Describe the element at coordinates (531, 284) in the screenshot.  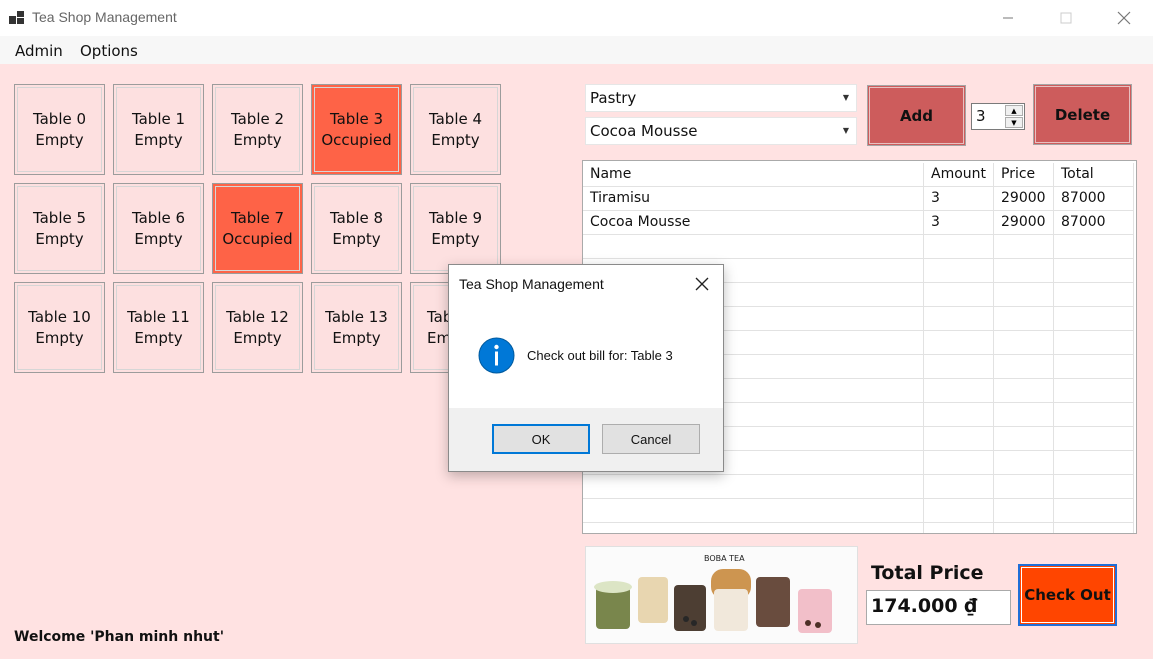
I see `dialog-title: Tea Shop Management` at that location.